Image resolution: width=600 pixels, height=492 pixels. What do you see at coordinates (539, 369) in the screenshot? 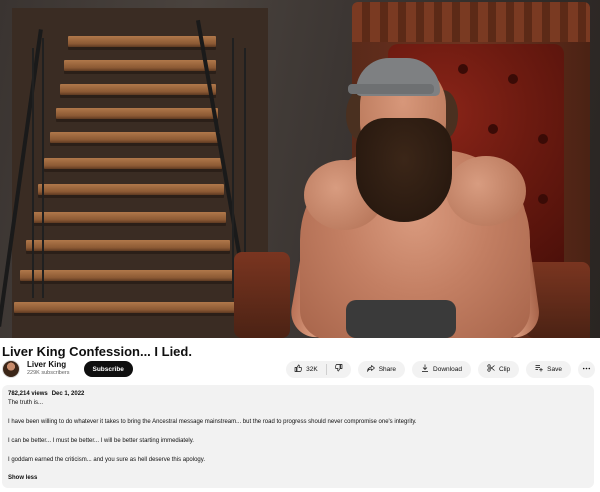
I see `add-to-playlist-icon` at bounding box center [539, 369].